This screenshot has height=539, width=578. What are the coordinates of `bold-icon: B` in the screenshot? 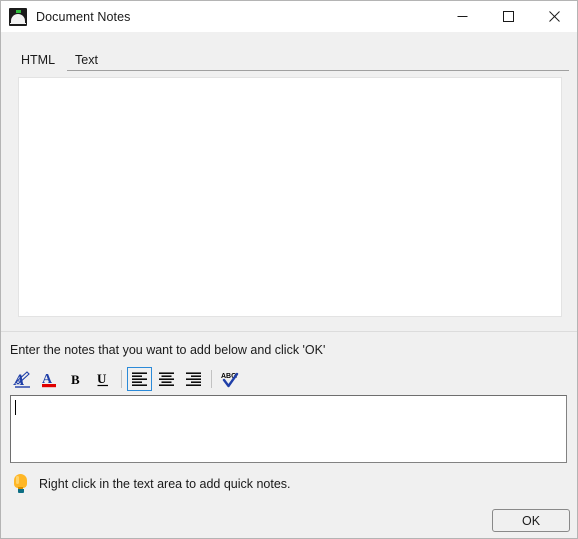 It's located at (75, 379).